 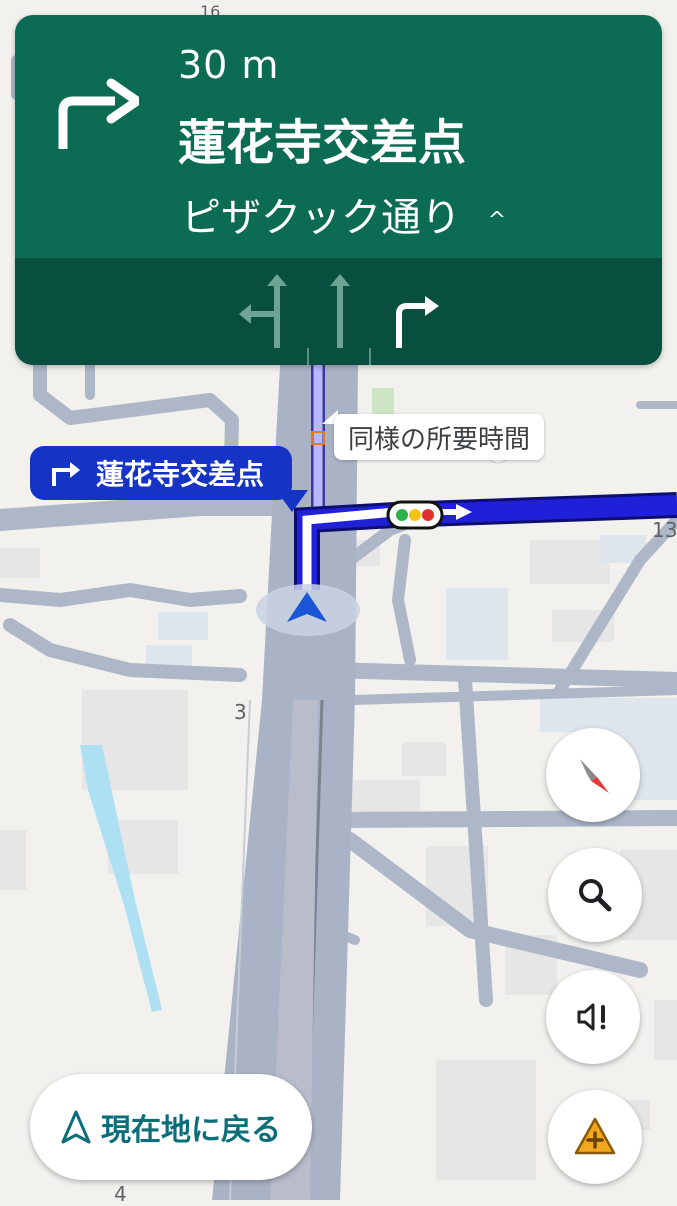 I want to click on lane-right-icon, so click(x=417, y=322).